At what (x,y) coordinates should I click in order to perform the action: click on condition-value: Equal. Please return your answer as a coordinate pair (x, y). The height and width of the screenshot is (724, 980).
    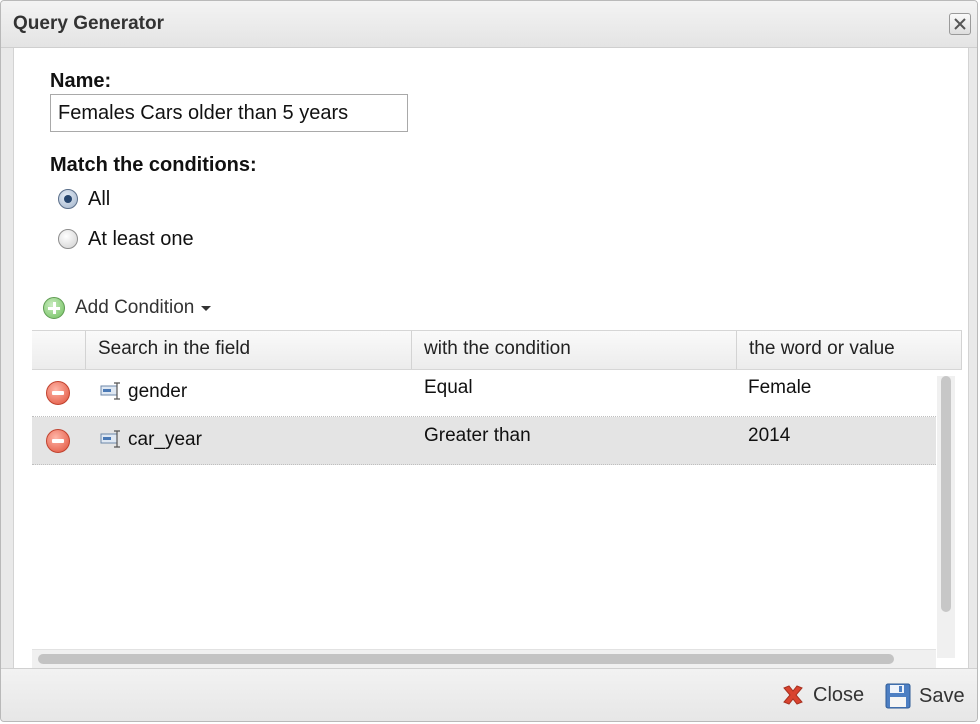
    Looking at the image, I should click on (448, 388).